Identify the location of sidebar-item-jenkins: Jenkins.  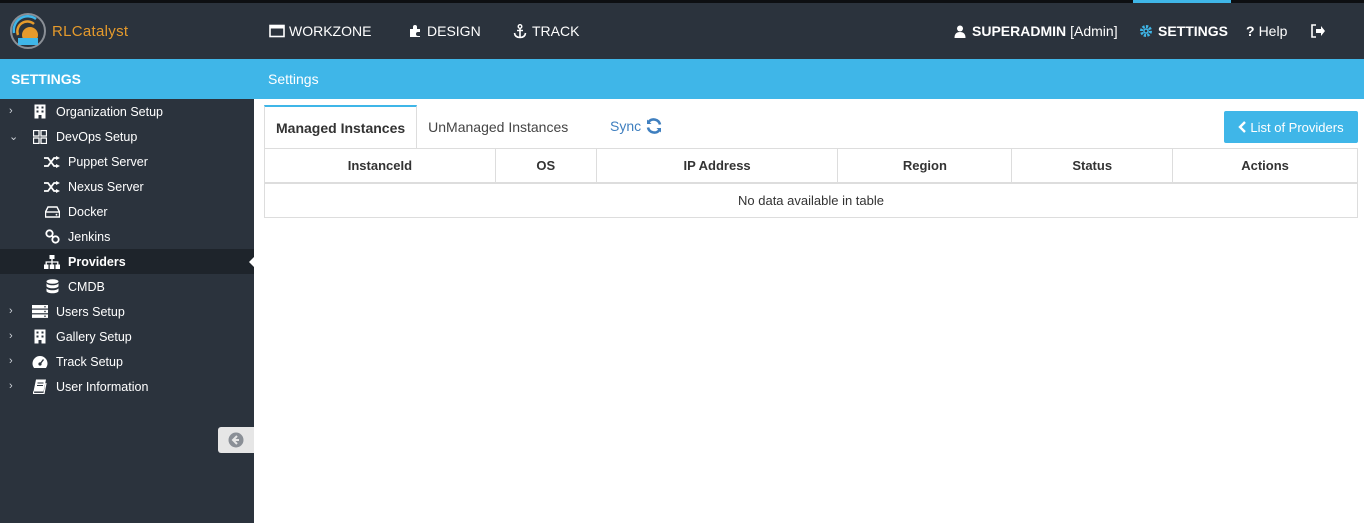
(127, 236).